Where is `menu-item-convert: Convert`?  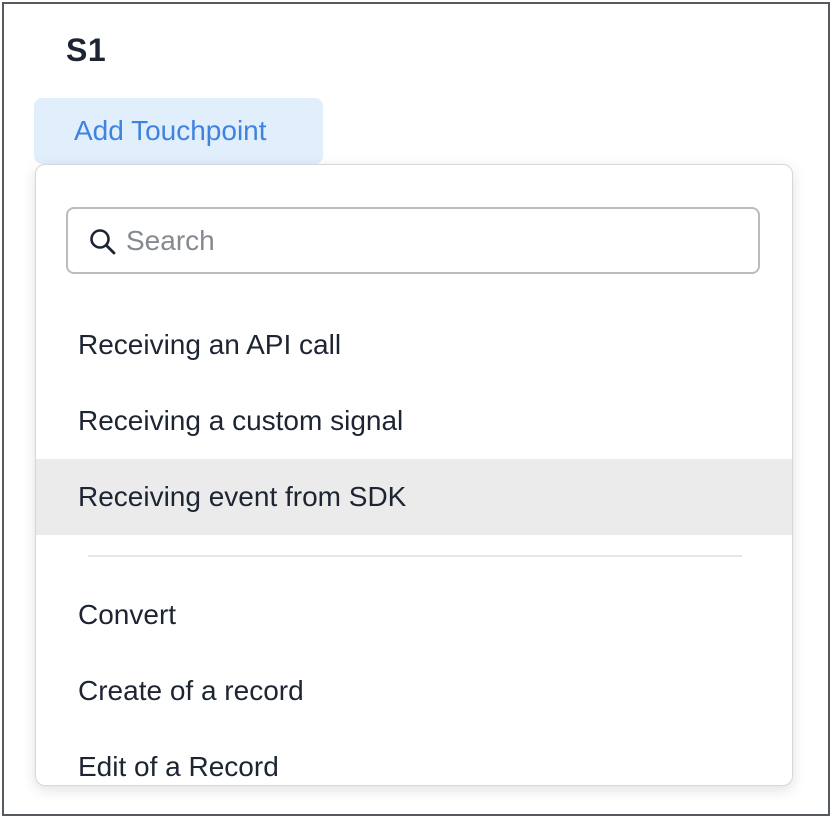 menu-item-convert: Convert is located at coordinates (414, 615).